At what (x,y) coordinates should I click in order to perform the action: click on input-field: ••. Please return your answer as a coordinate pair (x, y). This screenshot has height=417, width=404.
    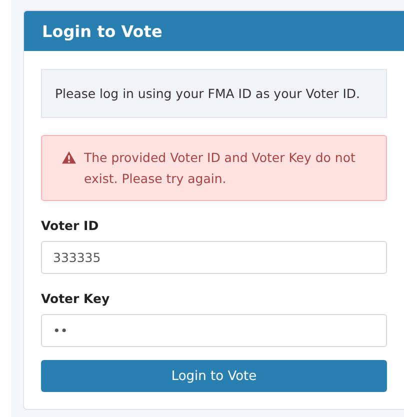
    Looking at the image, I should click on (214, 330).